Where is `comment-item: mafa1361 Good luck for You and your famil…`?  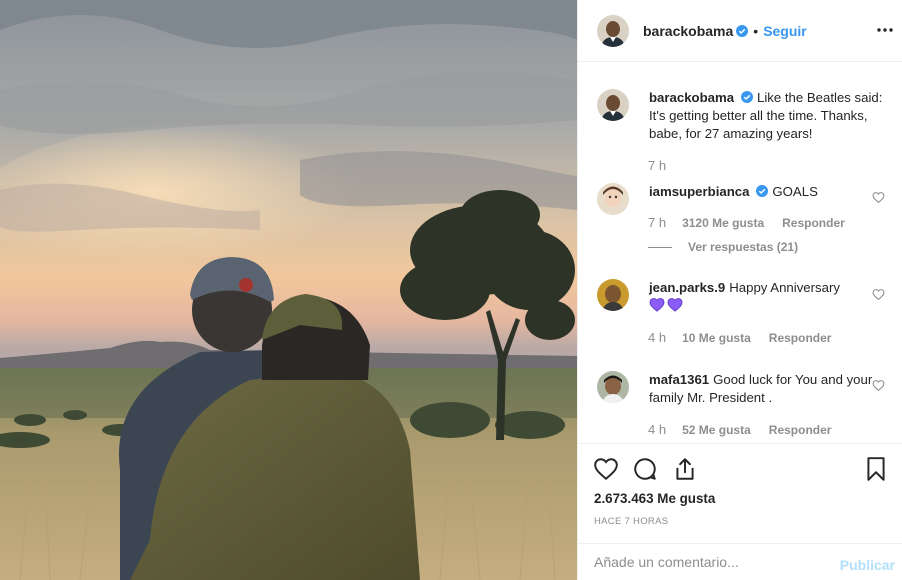
comment-item: mafa1361 Good luck for You and your famil… is located at coordinates (747, 389).